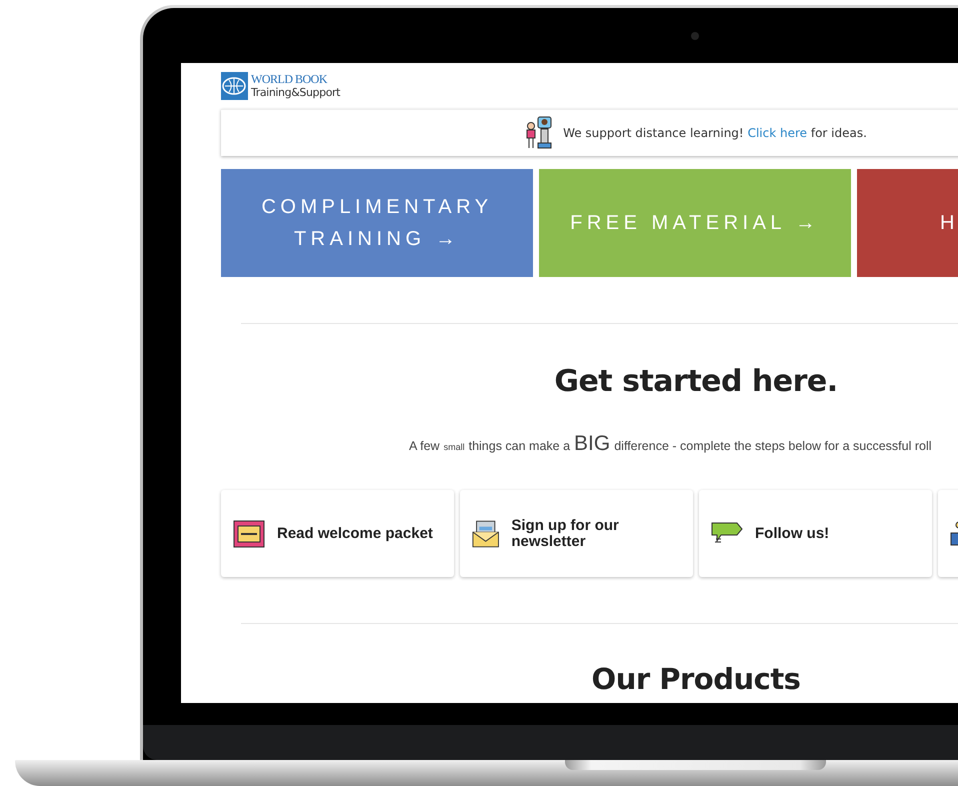  What do you see at coordinates (289, 79) in the screenshot?
I see `logo-title: WORLD BOOK` at bounding box center [289, 79].